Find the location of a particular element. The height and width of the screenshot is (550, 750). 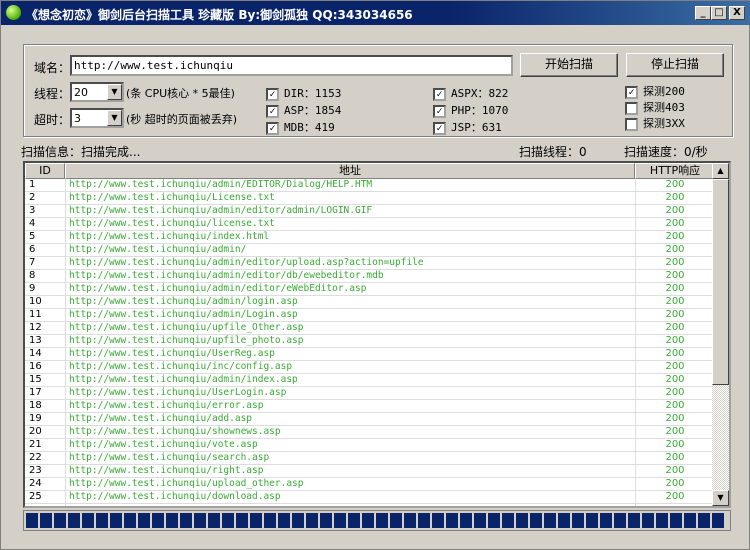

table-row: 22 http://www.test.ichunqiu/search.asp 200 is located at coordinates (370, 458).